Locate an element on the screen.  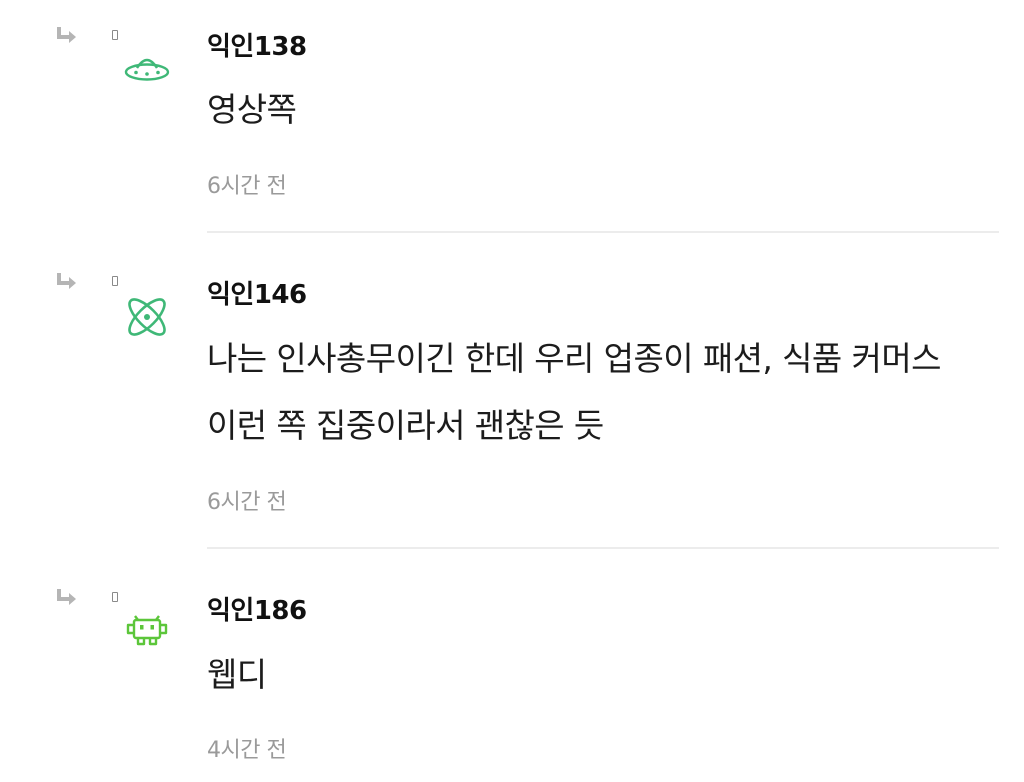
comment-timestamp: 4시간 전 is located at coordinates (247, 750).